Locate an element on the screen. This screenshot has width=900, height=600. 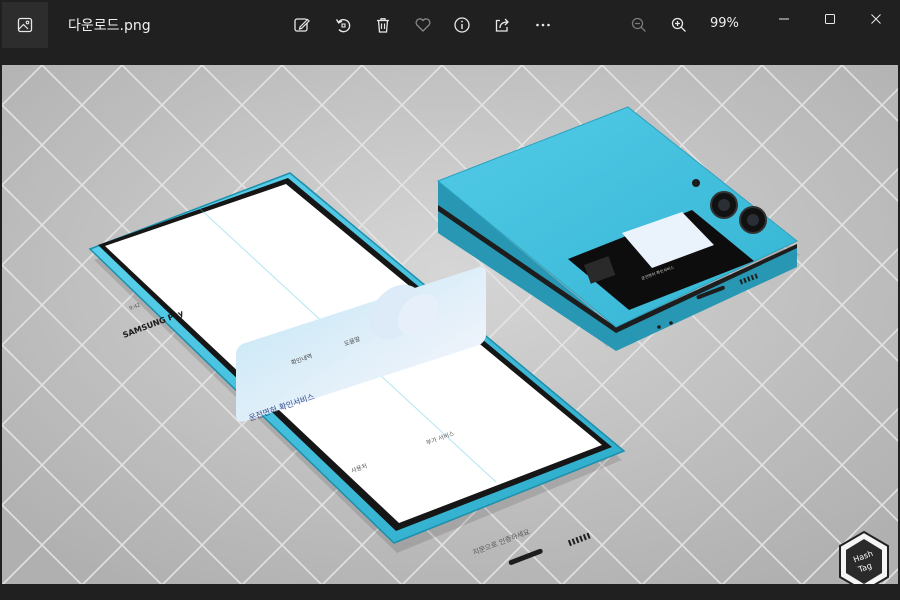
bottom-bar is located at coordinates (450, 592).